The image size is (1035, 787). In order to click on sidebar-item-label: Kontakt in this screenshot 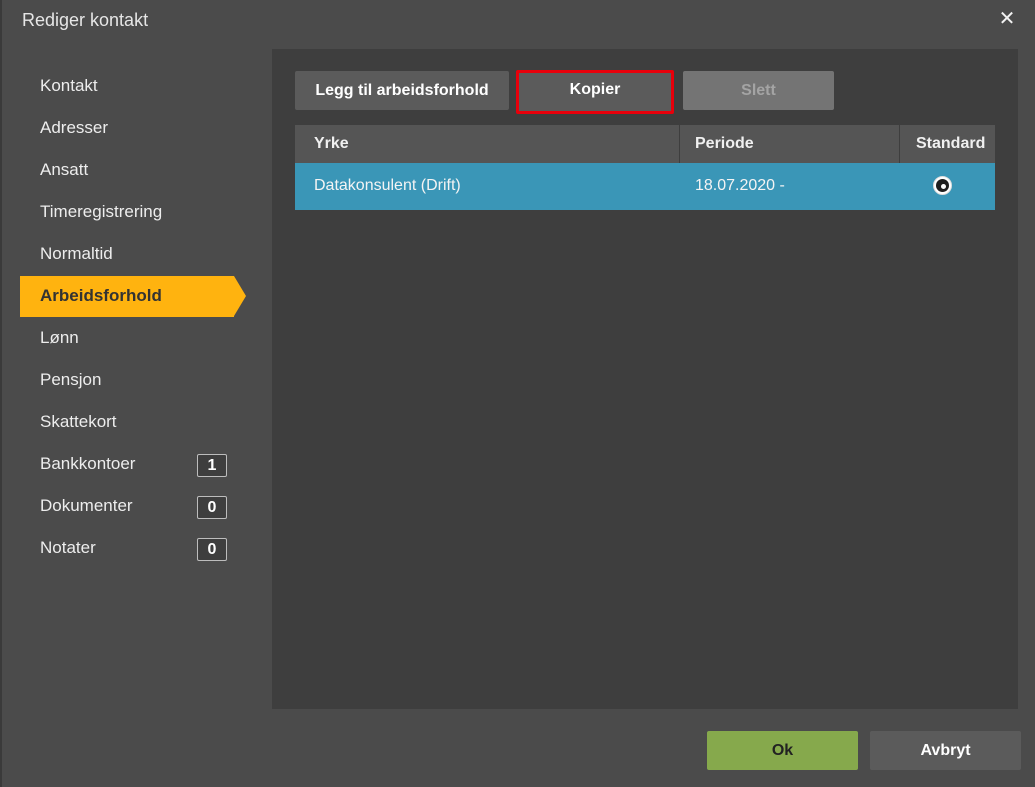, I will do `click(69, 85)`.